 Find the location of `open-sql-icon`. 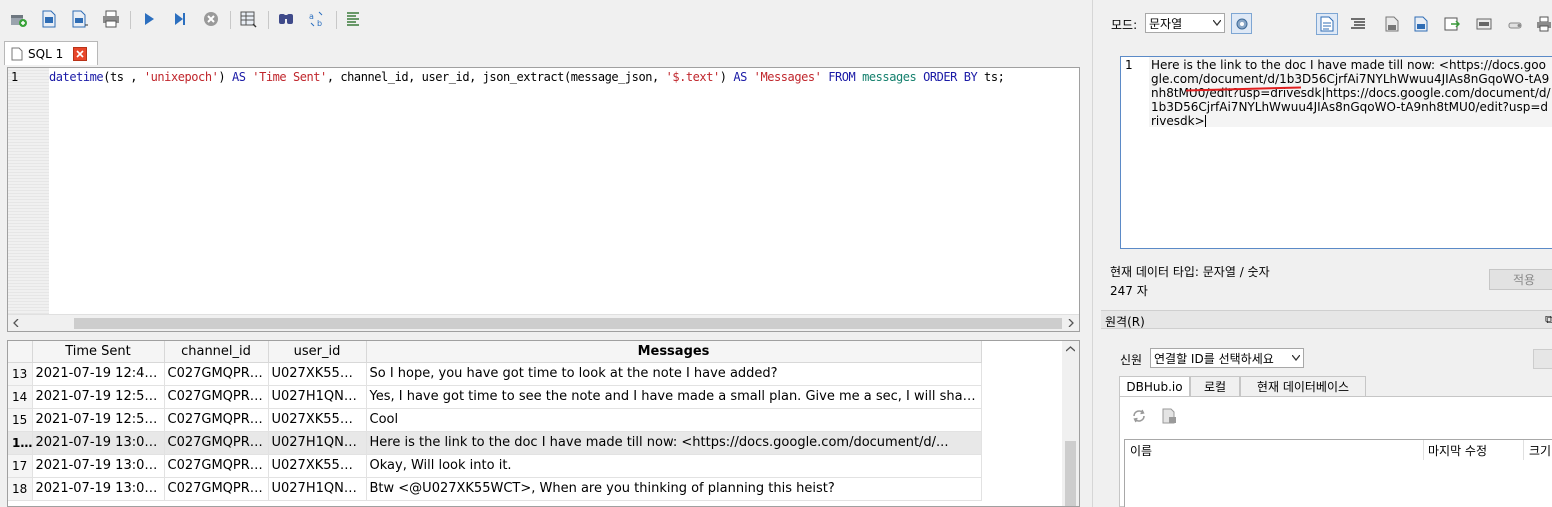

open-sql-icon is located at coordinates (49, 19).